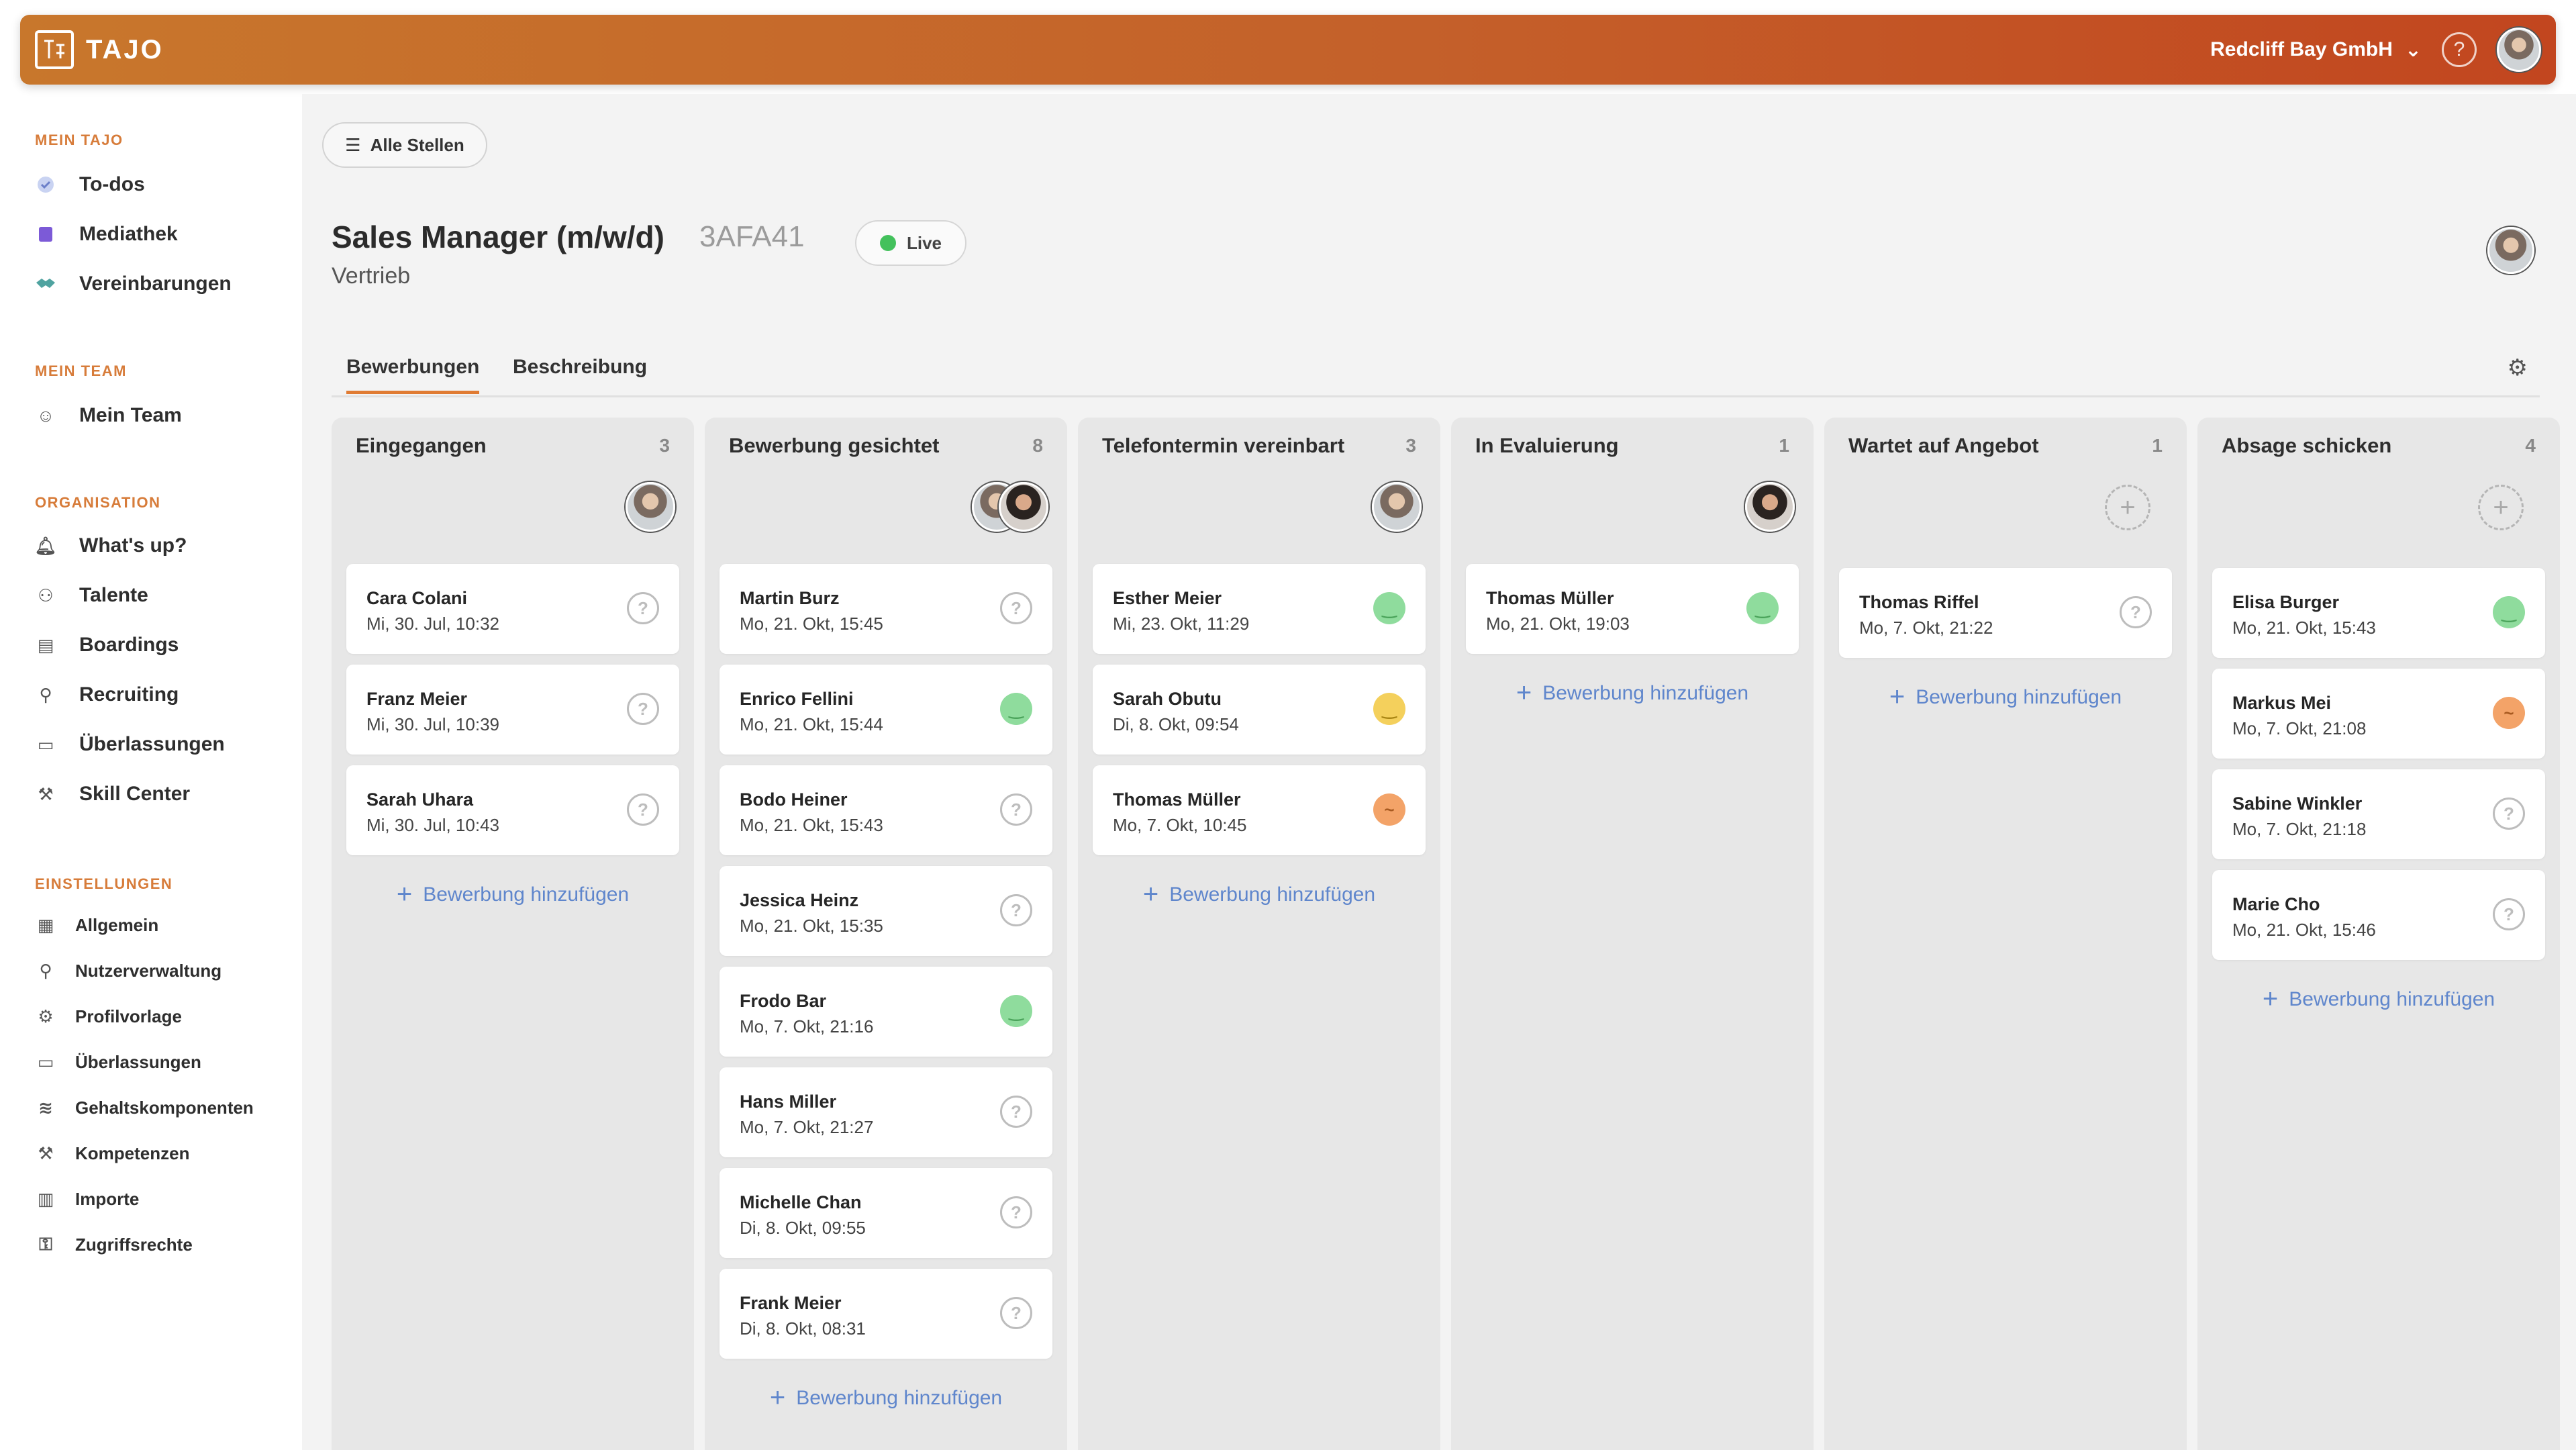 Image resolution: width=2576 pixels, height=1450 pixels. I want to click on live-dot-icon, so click(887, 243).